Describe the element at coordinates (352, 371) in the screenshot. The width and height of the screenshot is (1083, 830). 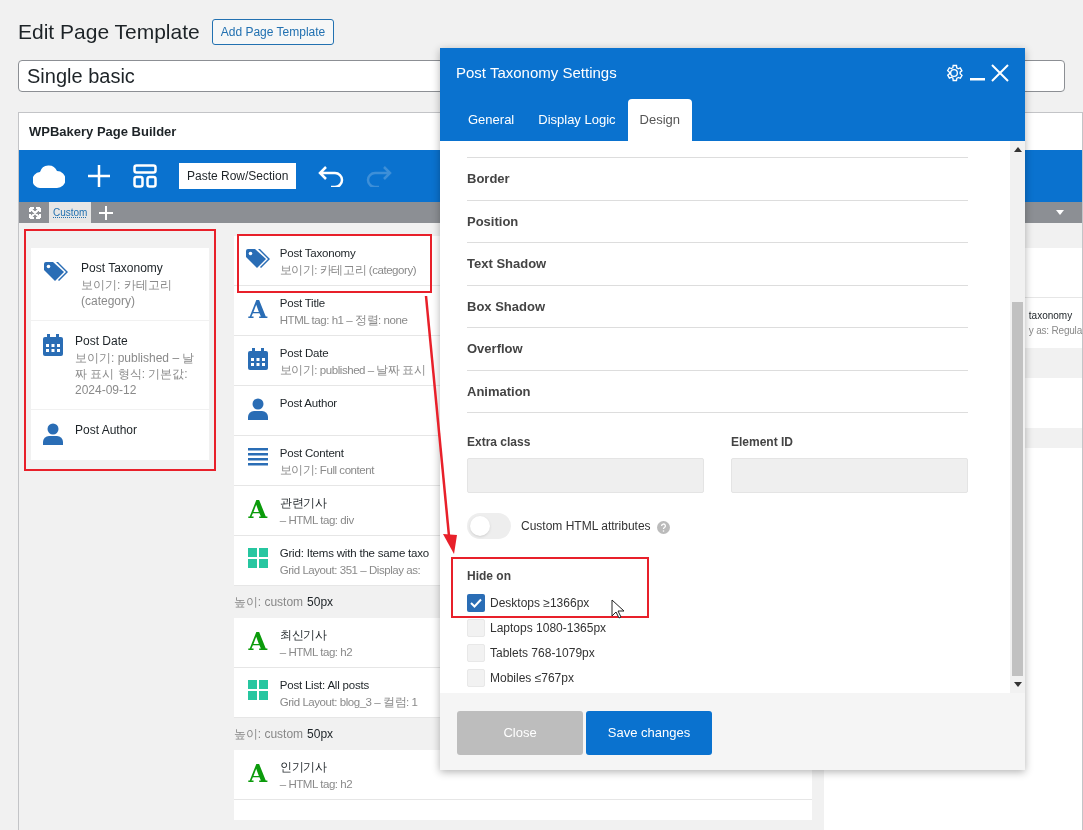
I see `element-description: 보이기: published – 날짜 표시` at that location.